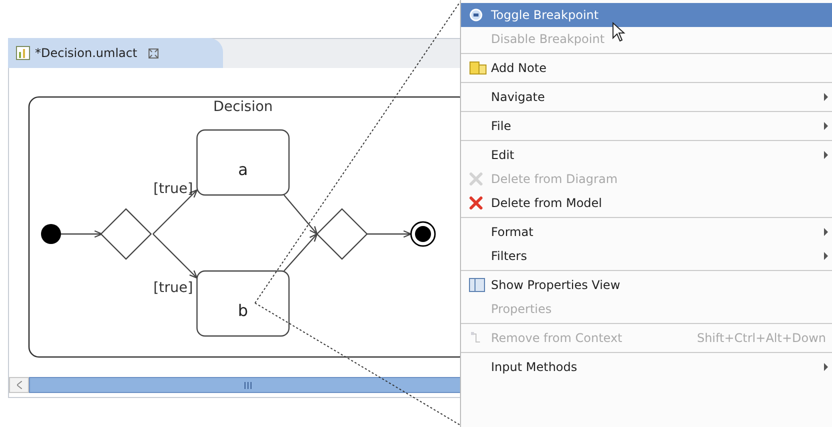 The height and width of the screenshot is (427, 832). I want to click on menu-item: Navigate, so click(646, 97).